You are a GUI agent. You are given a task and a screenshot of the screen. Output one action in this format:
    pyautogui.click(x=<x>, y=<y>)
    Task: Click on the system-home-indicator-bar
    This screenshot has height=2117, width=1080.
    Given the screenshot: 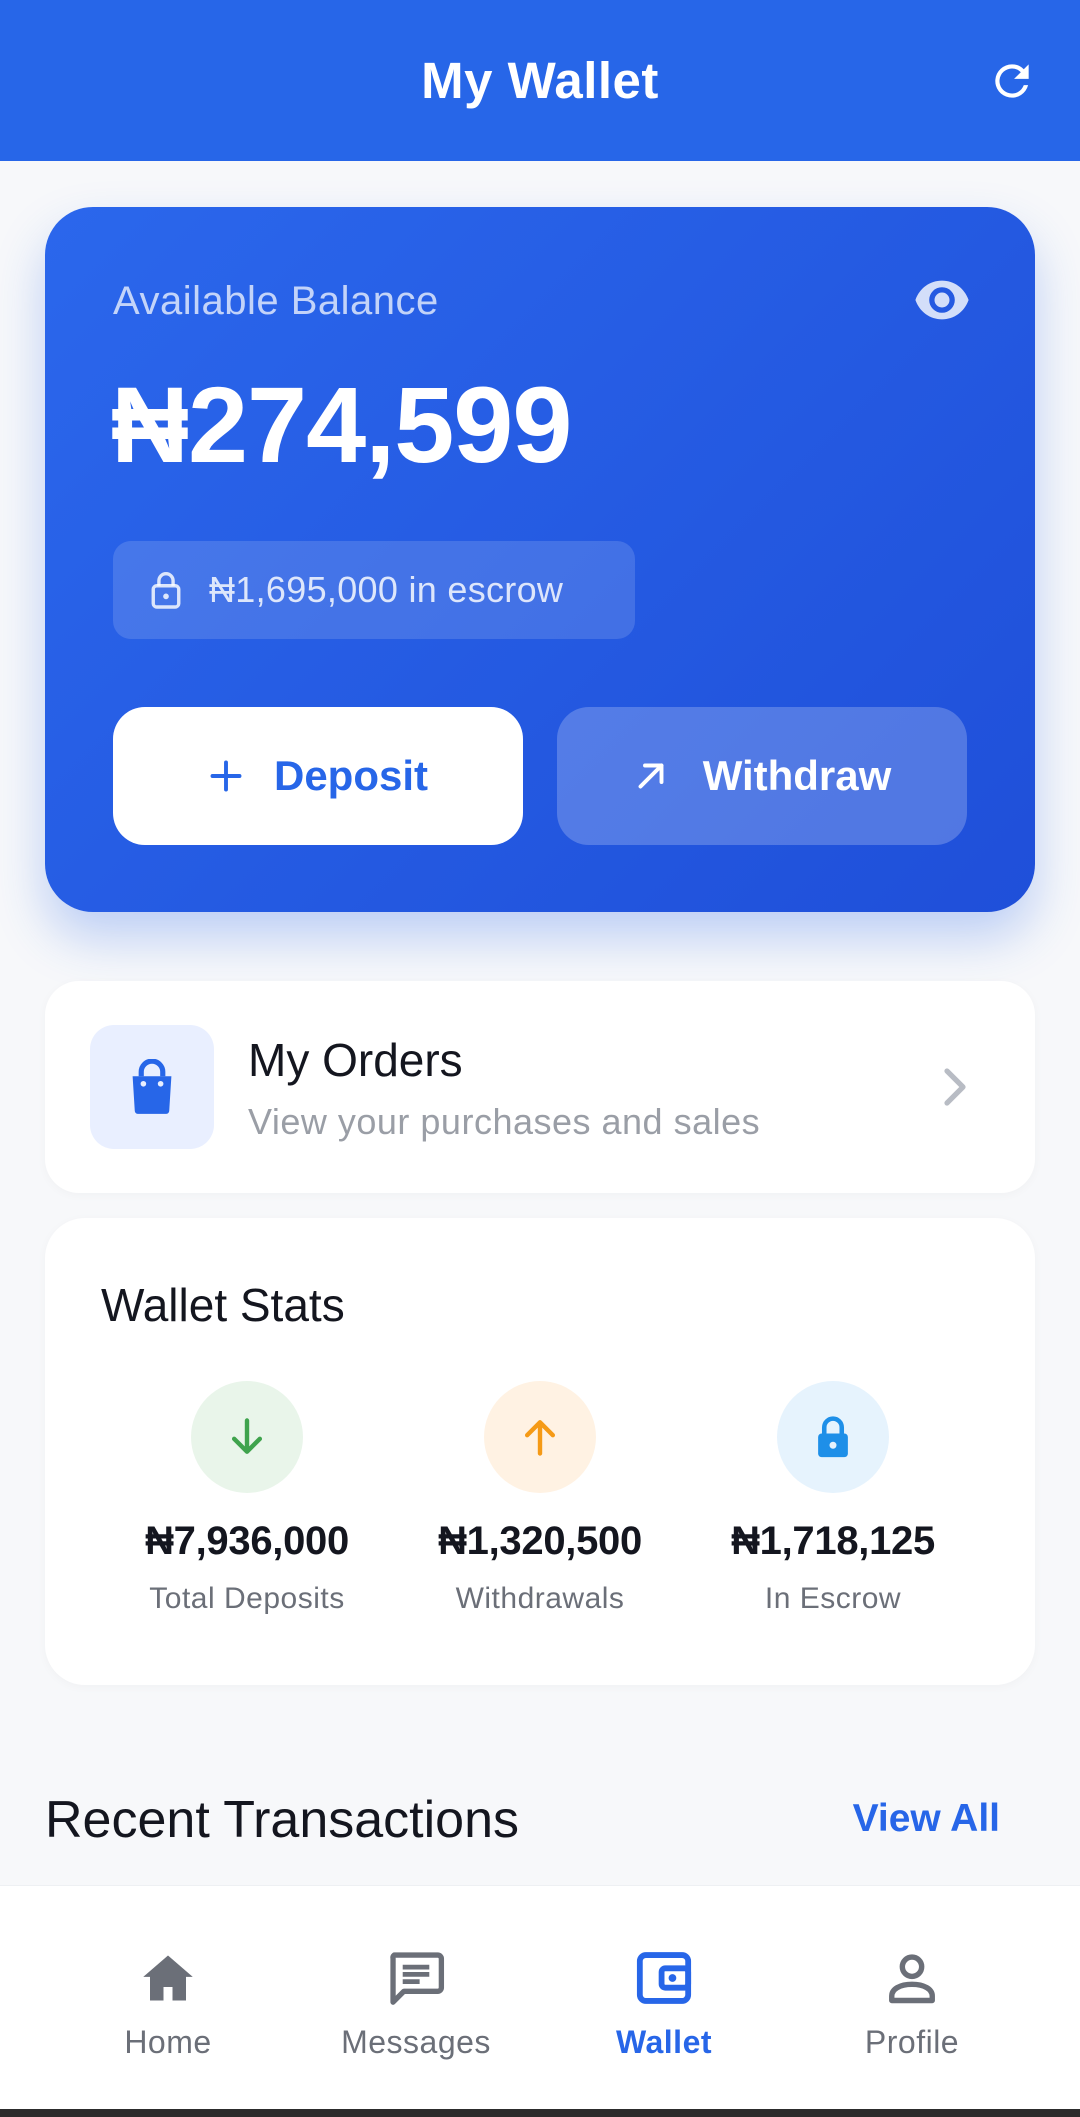 What is the action you would take?
    pyautogui.click(x=540, y=2113)
    